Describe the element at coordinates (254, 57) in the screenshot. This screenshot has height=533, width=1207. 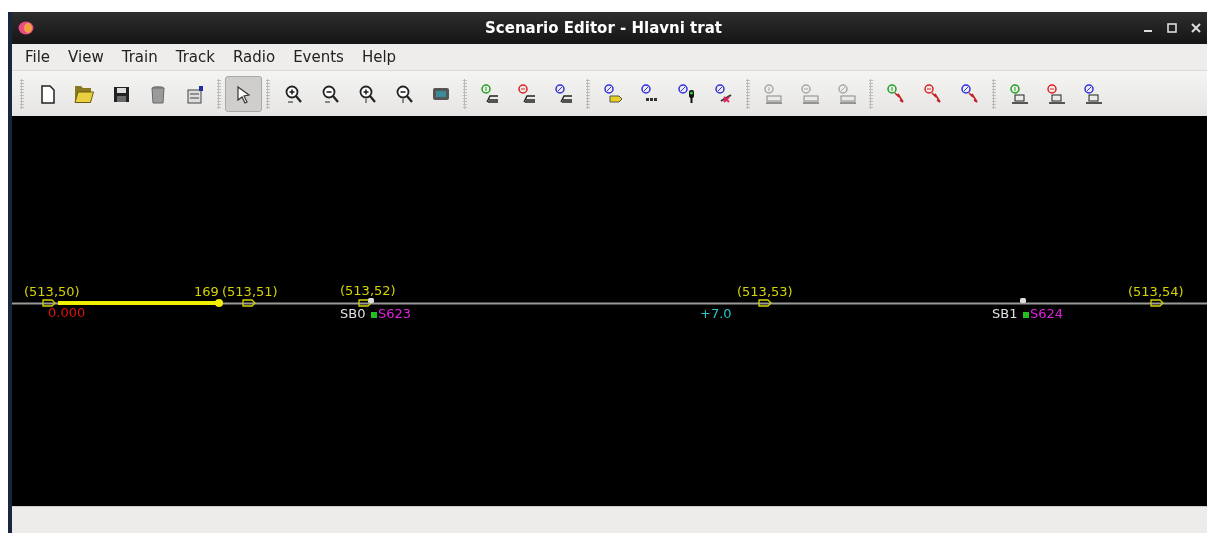
I see `menu-item: Radio` at that location.